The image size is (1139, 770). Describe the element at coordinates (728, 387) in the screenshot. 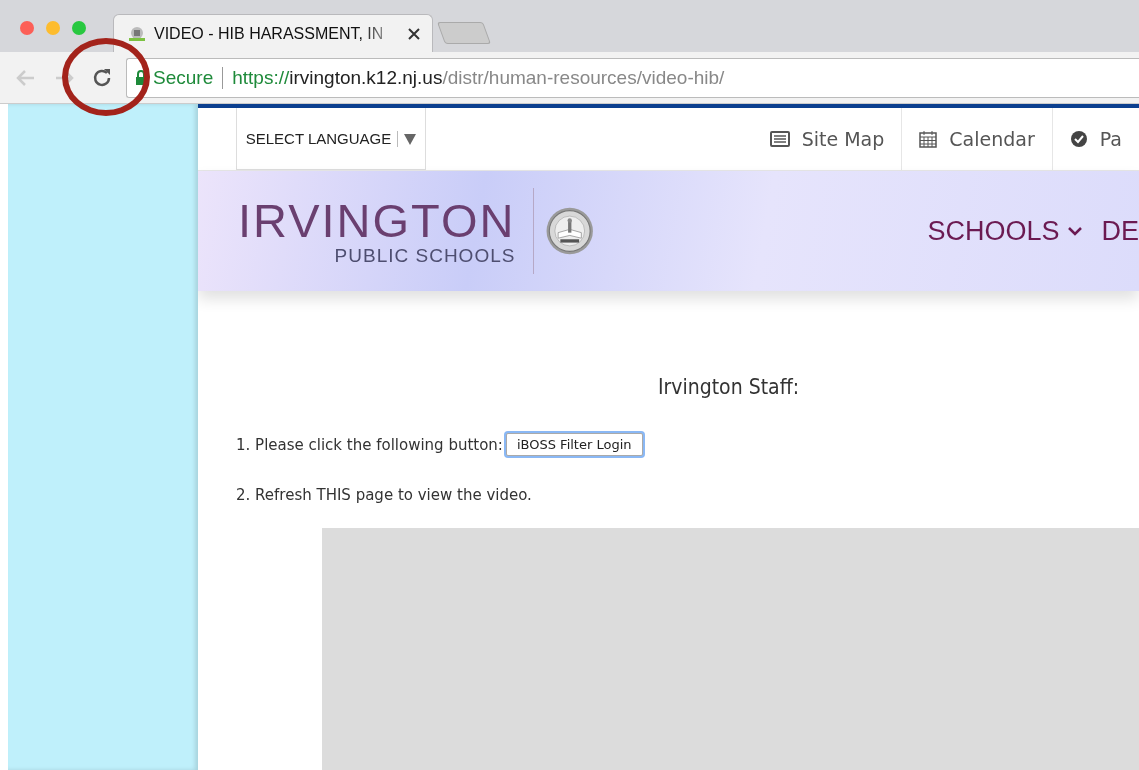

I see `staff-heading: Irvington Staff:` at that location.